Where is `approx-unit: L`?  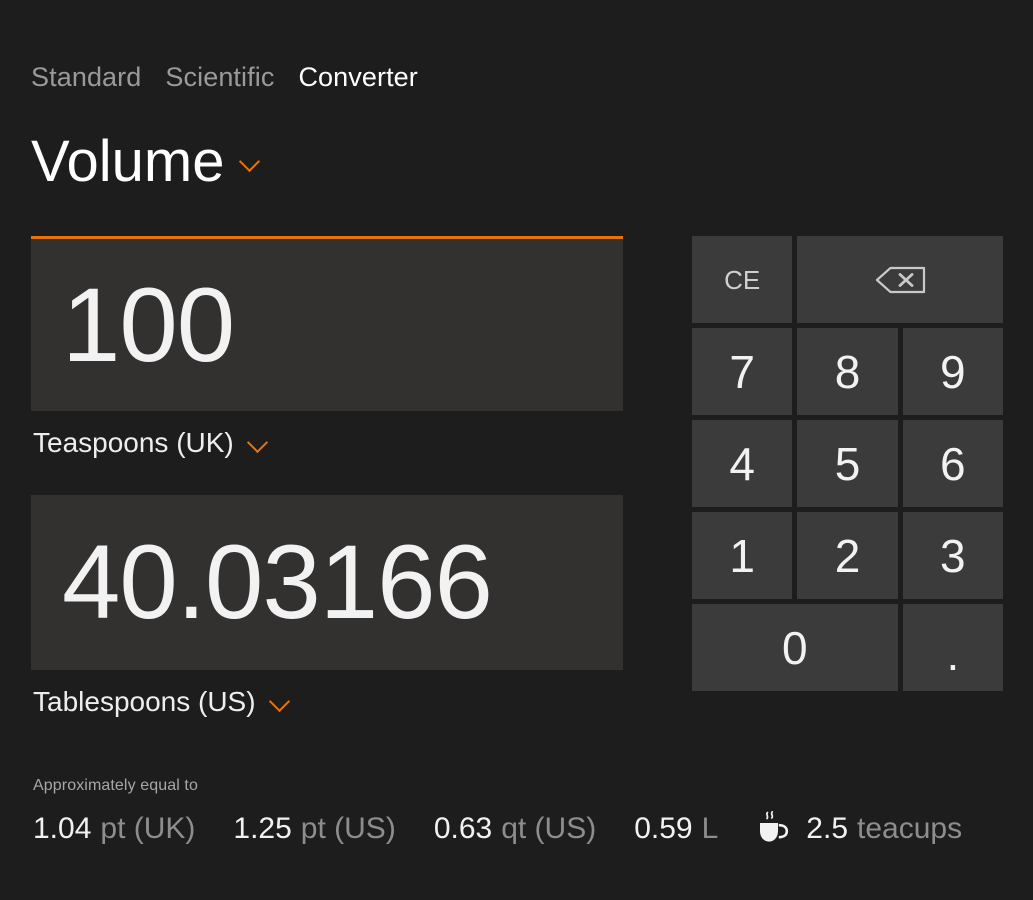
approx-unit: L is located at coordinates (710, 828).